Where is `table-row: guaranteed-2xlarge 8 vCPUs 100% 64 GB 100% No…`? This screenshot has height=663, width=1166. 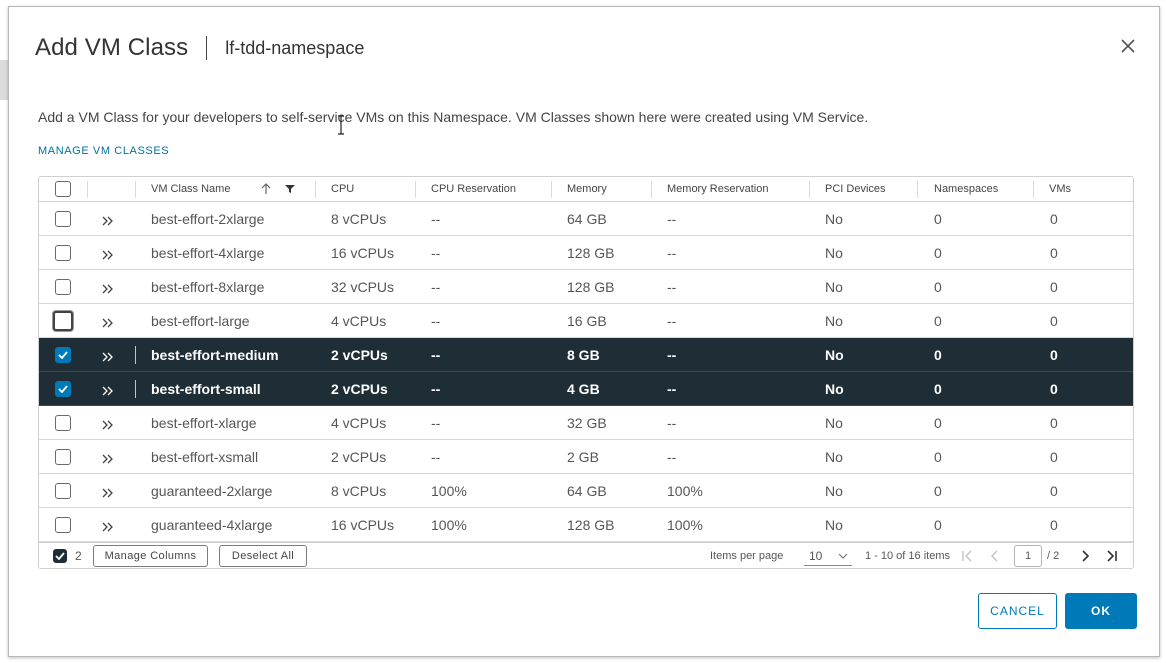
table-row: guaranteed-2xlarge 8 vCPUs 100% 64 GB 100% No… is located at coordinates (586, 491).